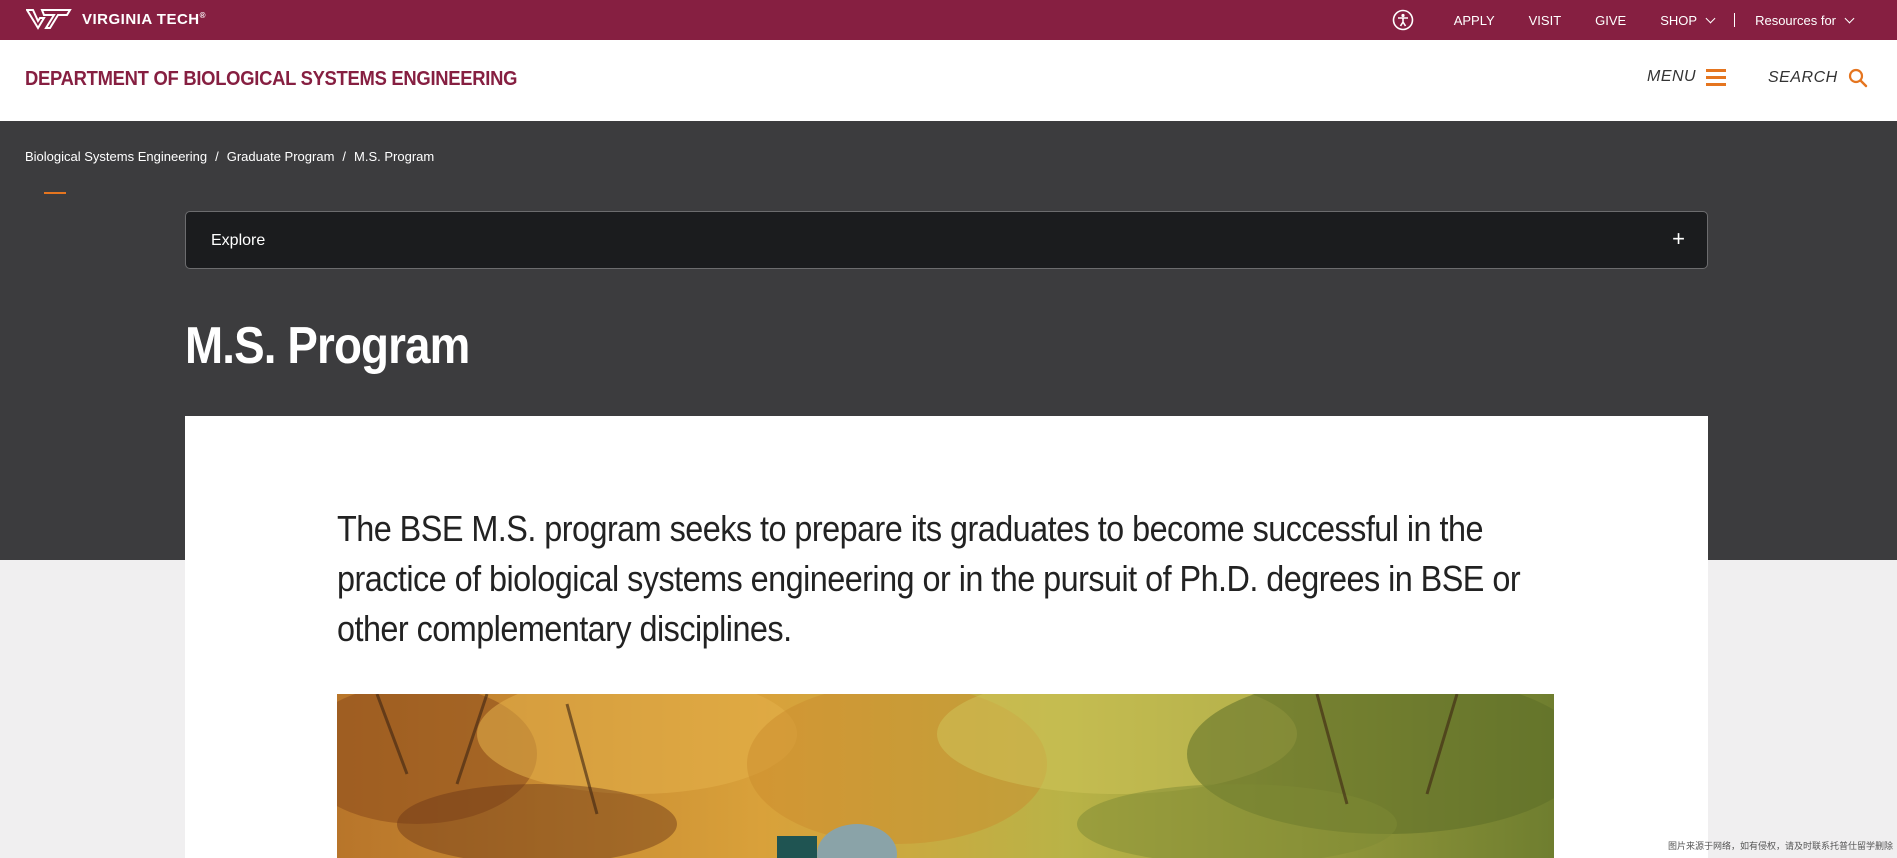 The height and width of the screenshot is (858, 1897). Describe the element at coordinates (1678, 238) in the screenshot. I see `plus-icon: +` at that location.